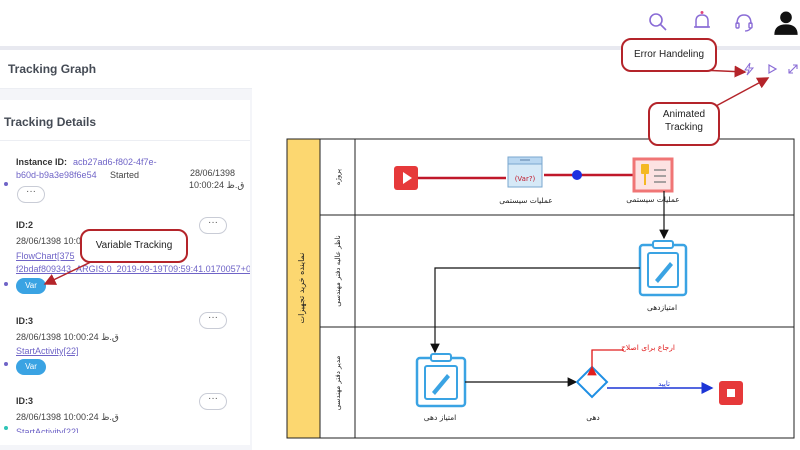  I want to click on callout-text: Animated, so click(684, 114).